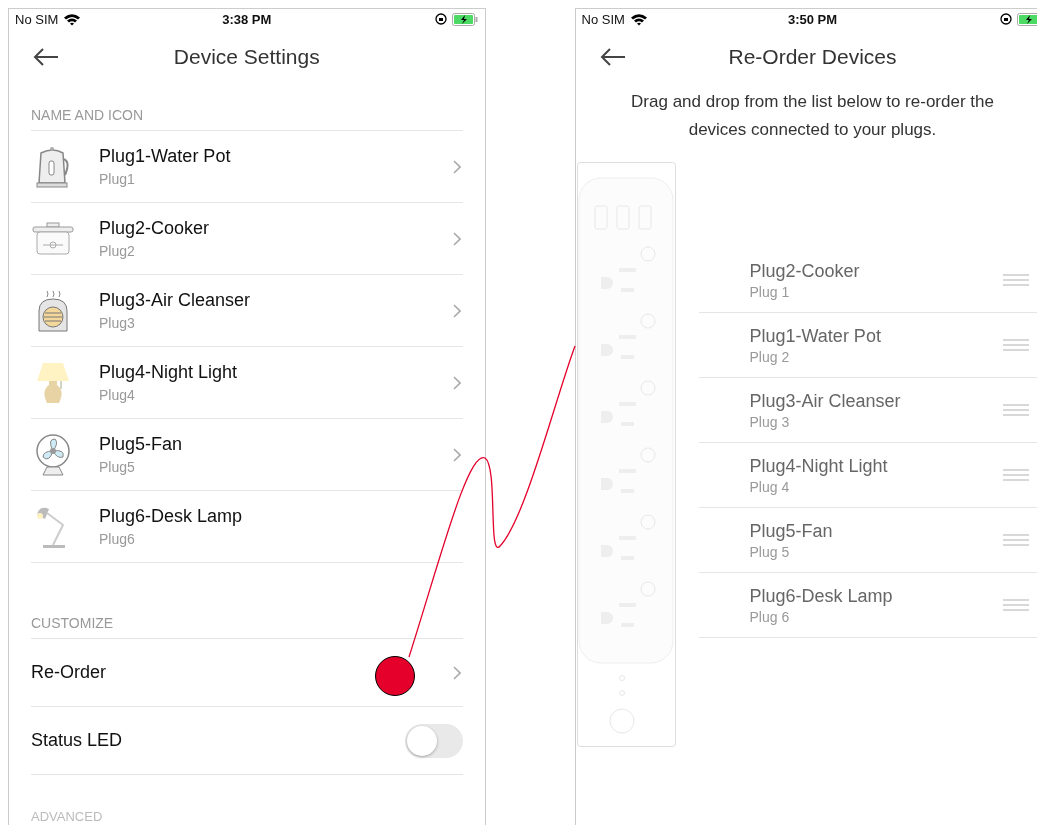 This screenshot has height=825, width=1037. I want to click on battery-charging-icon, so click(465, 19).